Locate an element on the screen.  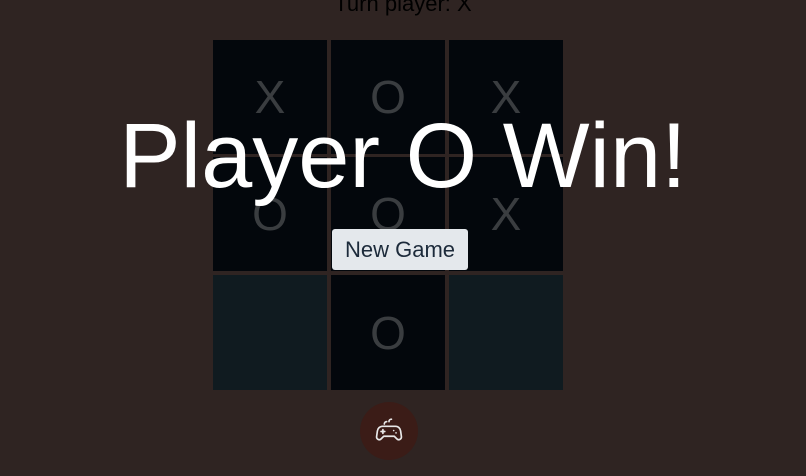
gamepad-icon is located at coordinates (389, 431).